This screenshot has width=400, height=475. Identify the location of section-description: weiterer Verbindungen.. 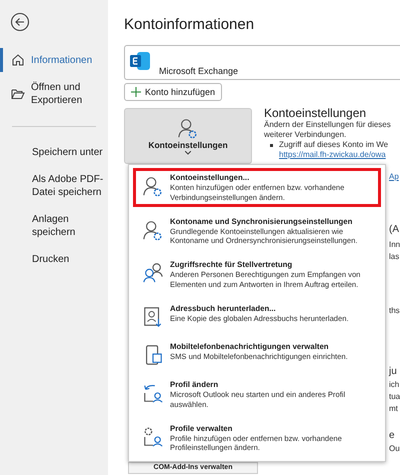
(306, 135).